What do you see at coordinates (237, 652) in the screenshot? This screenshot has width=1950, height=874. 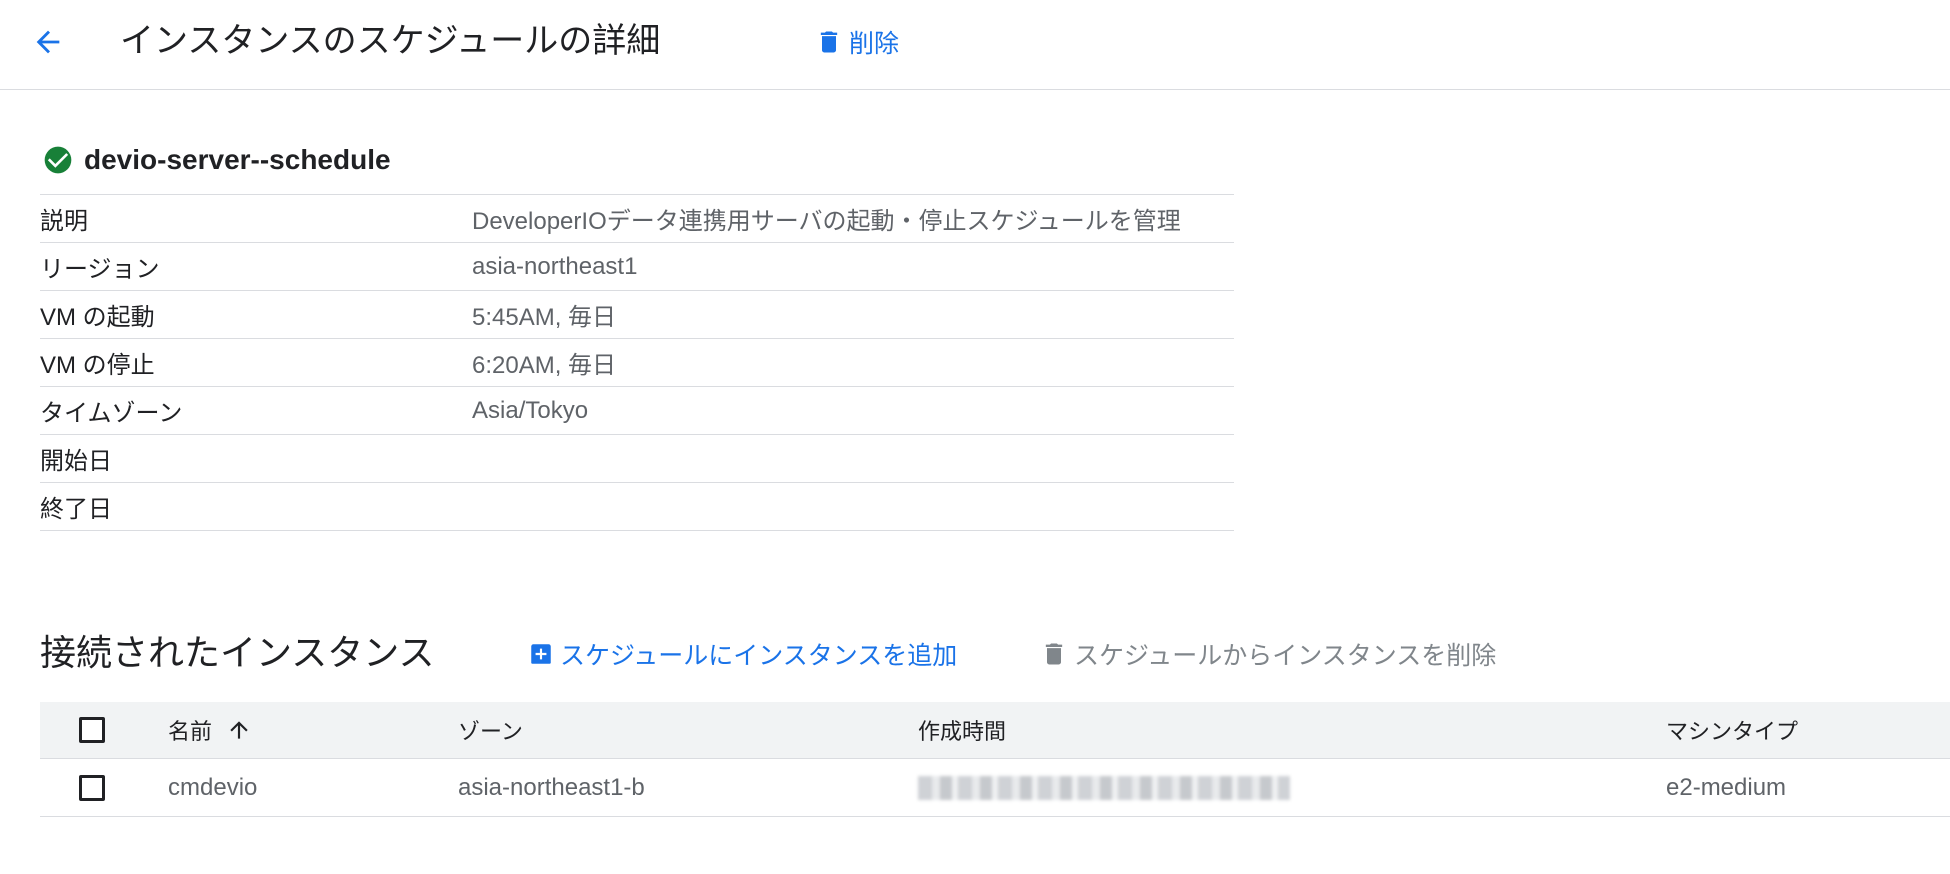 I see `instances-section-title: 接続されたインスタンス` at bounding box center [237, 652].